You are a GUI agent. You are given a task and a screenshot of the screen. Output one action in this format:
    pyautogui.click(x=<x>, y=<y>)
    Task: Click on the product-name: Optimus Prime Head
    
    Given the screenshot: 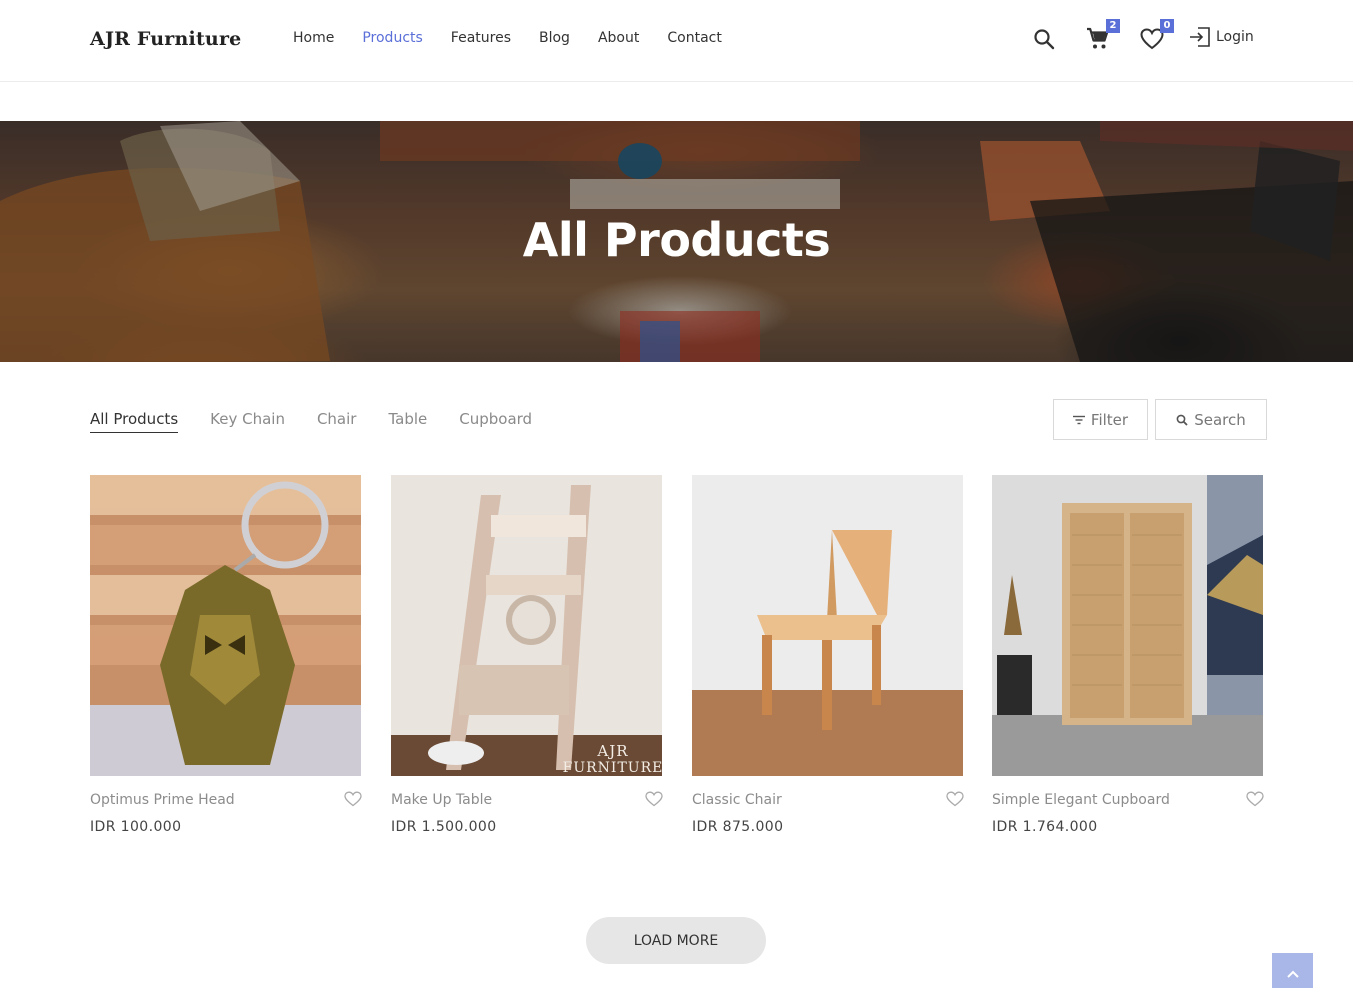 What is the action you would take?
    pyautogui.click(x=162, y=800)
    